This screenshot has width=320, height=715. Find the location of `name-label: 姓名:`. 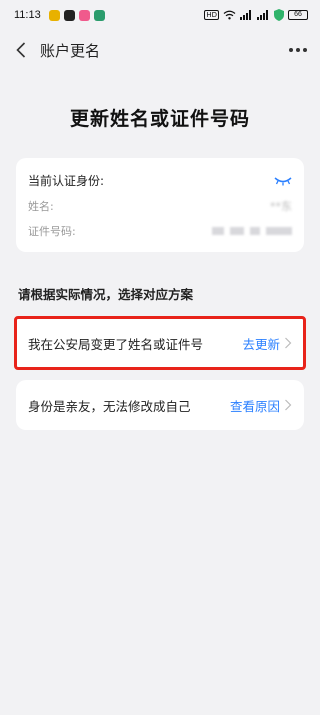

name-label: 姓名: is located at coordinates (41, 206).